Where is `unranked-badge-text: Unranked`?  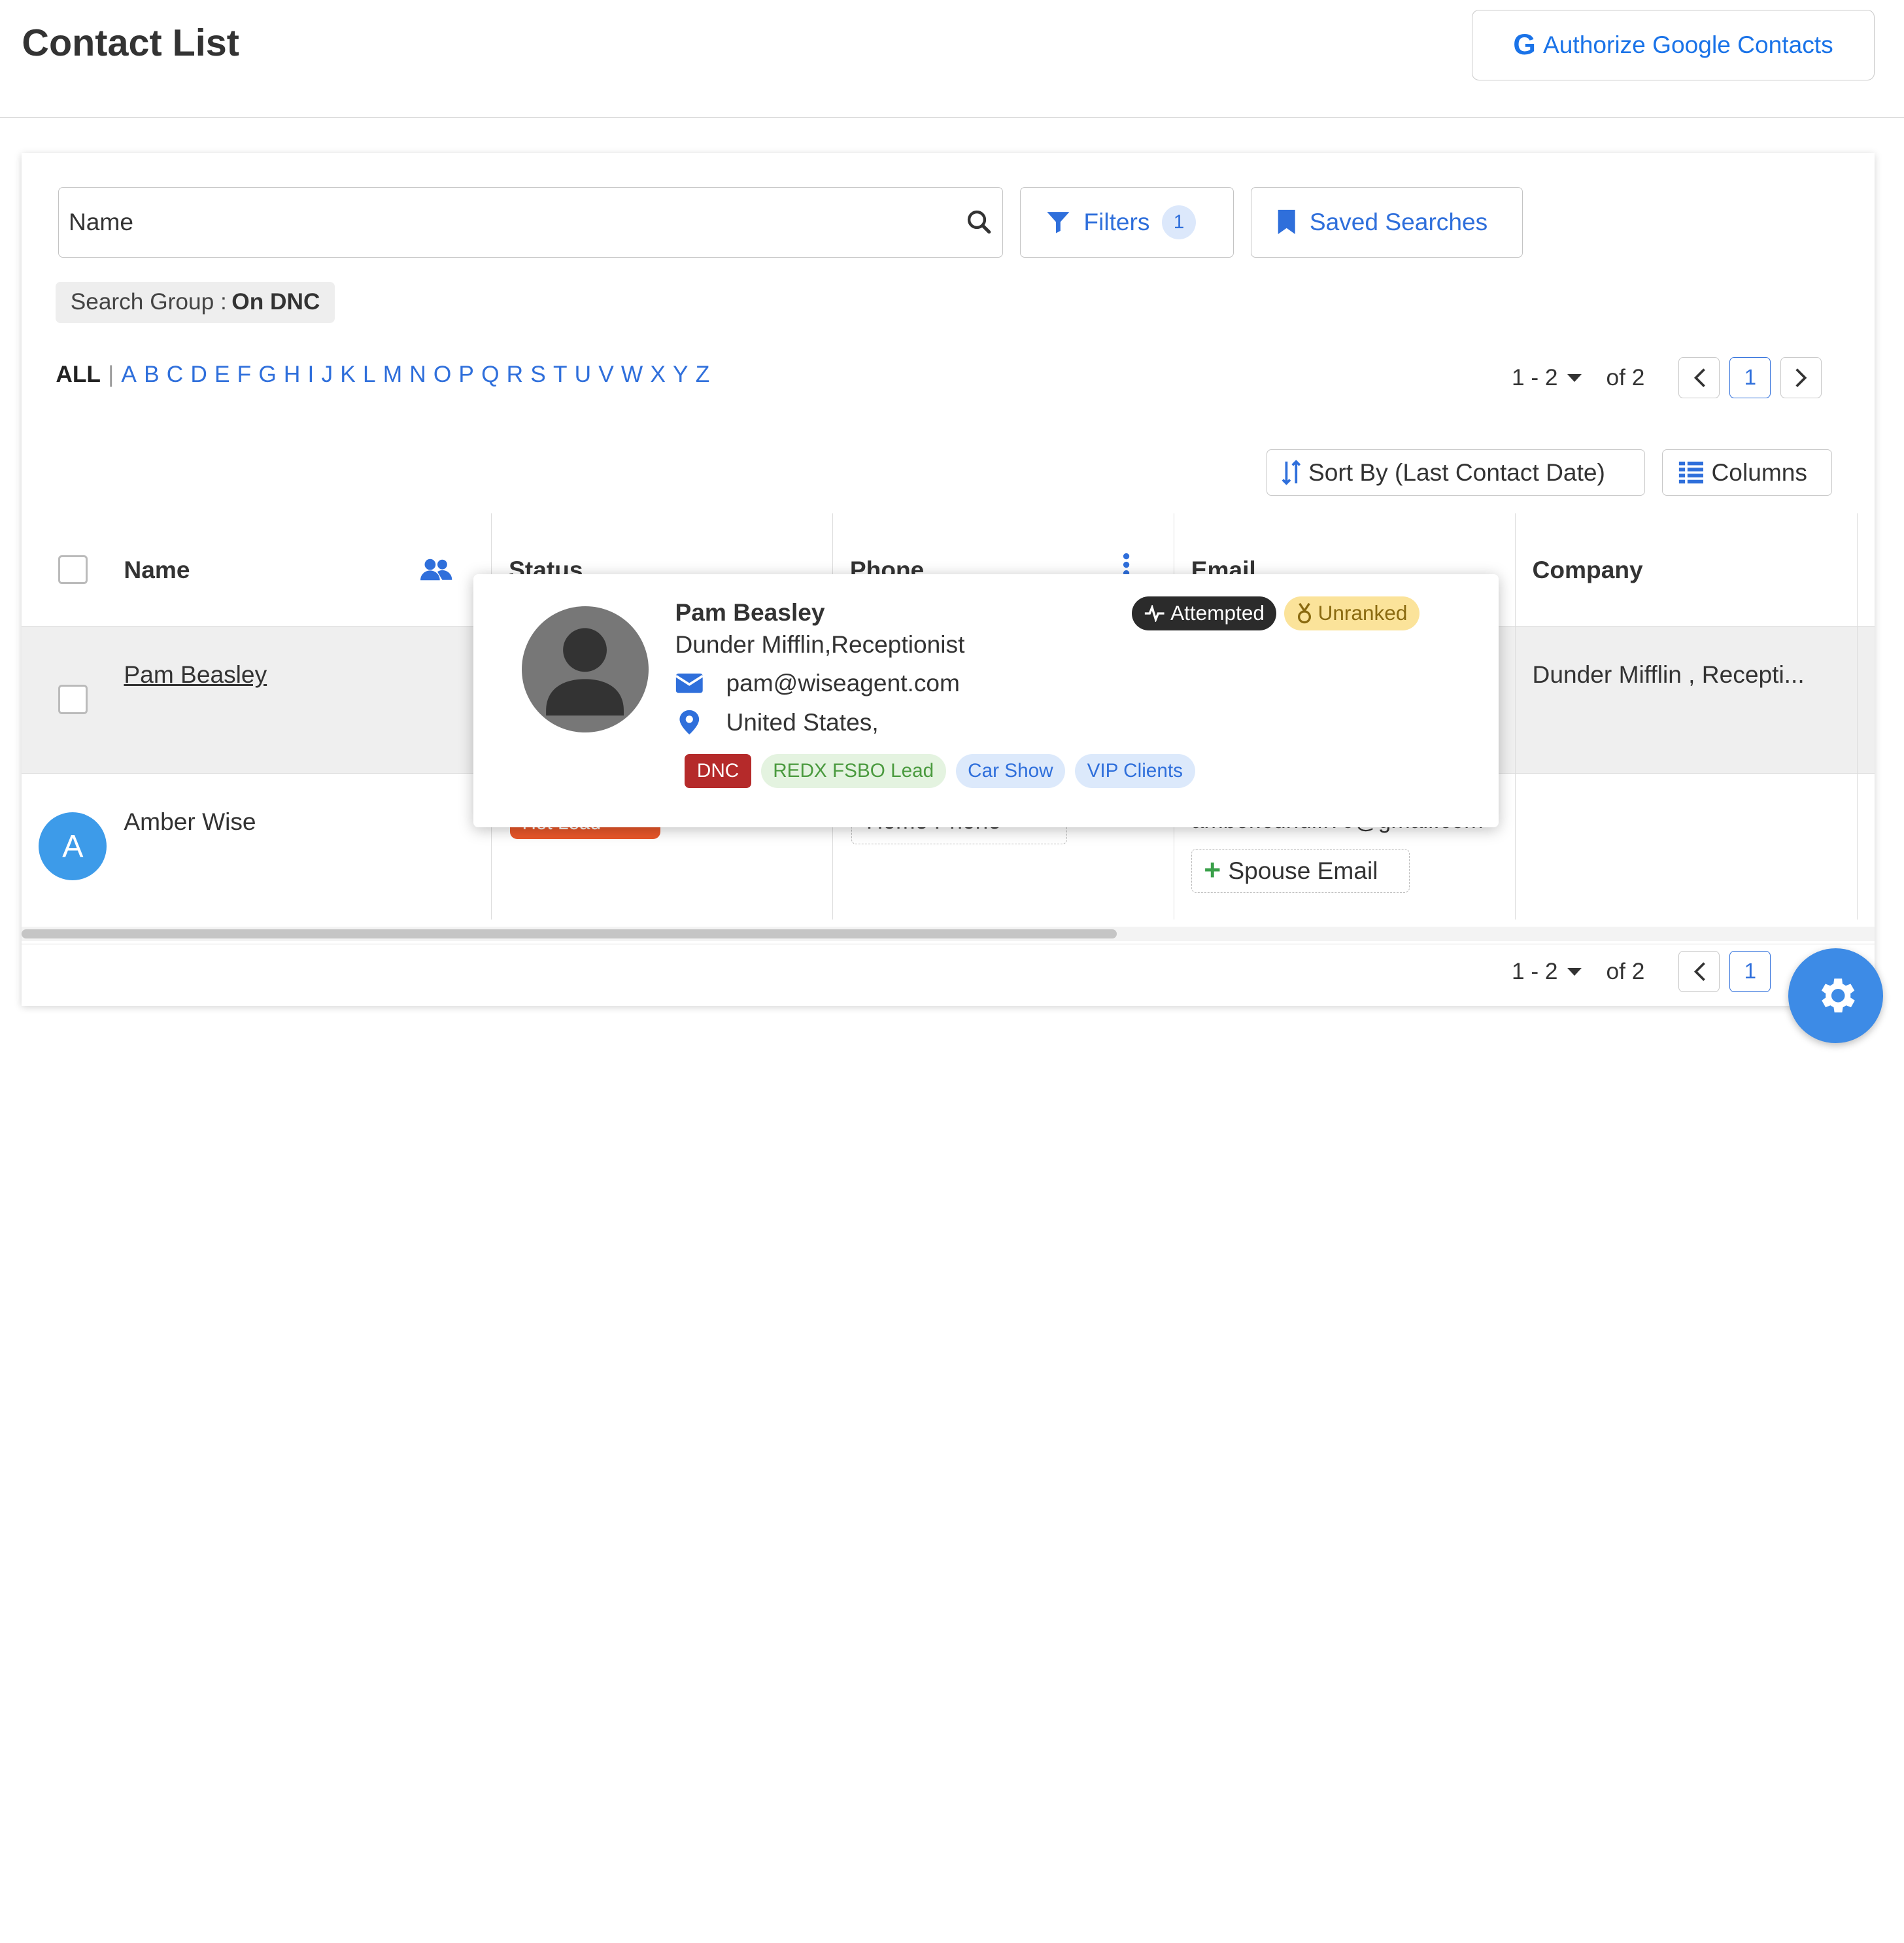
unranked-badge-text: Unranked is located at coordinates (1363, 613).